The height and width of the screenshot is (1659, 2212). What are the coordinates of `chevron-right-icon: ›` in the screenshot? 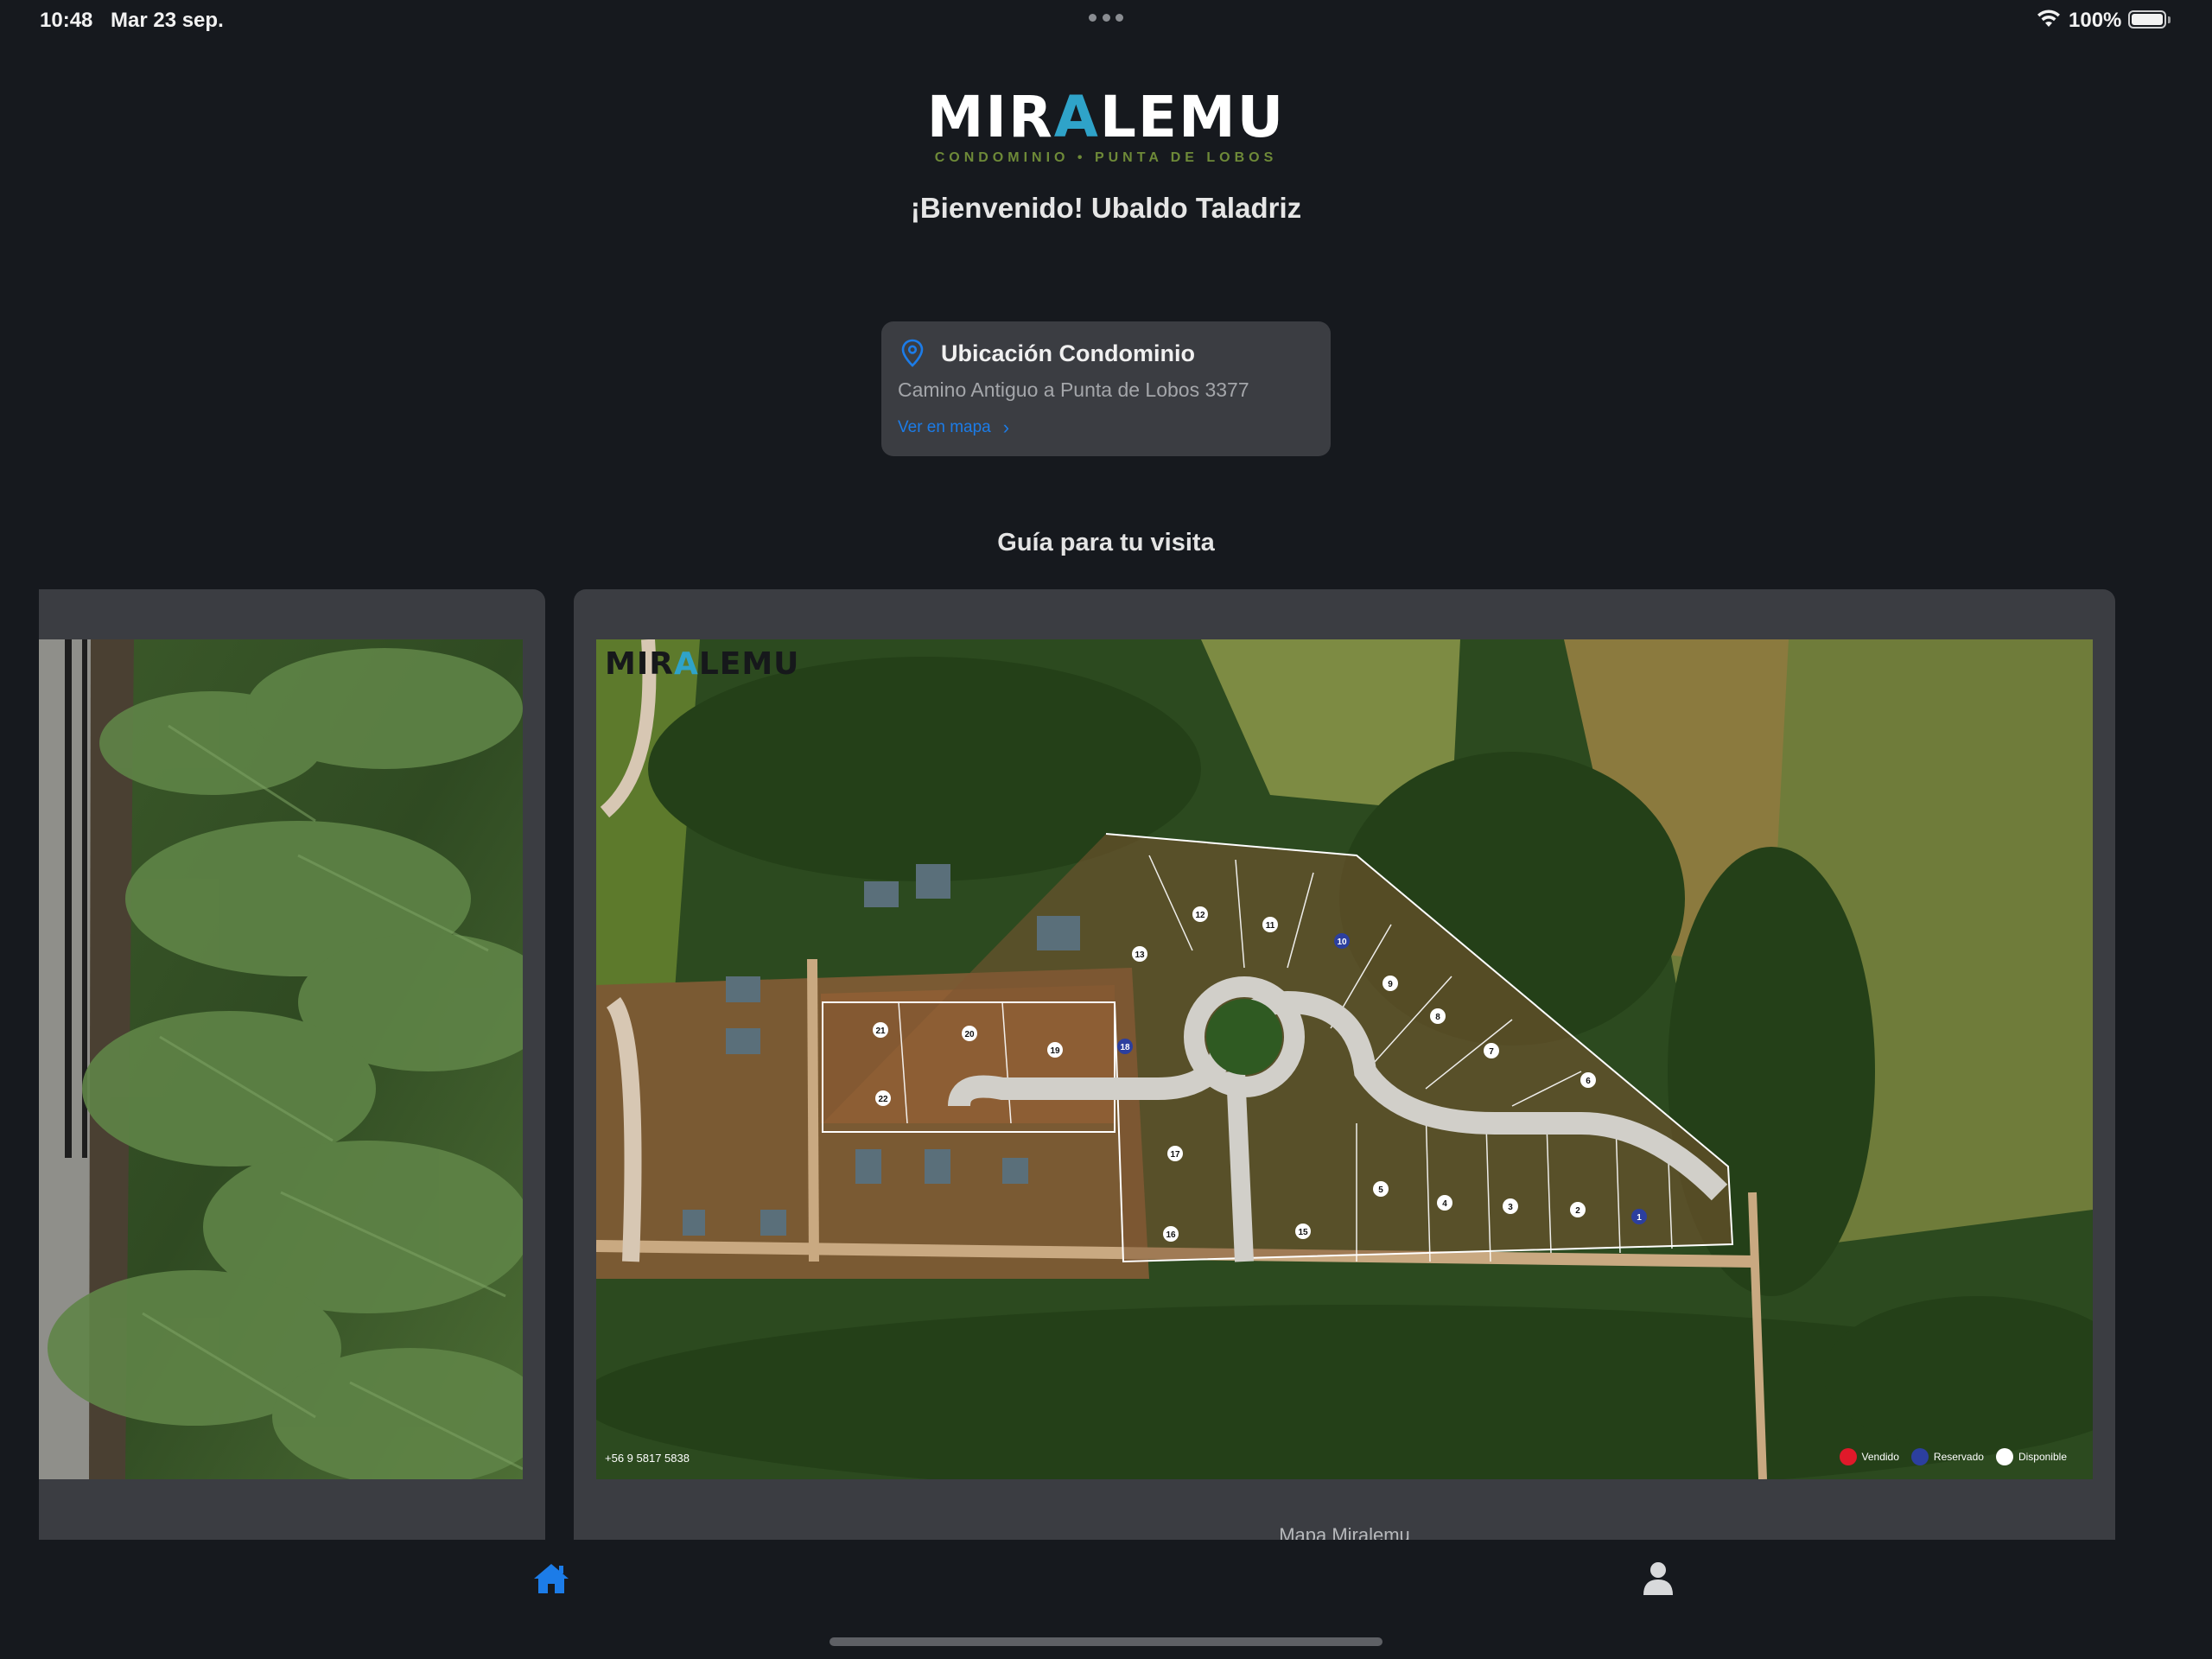 It's located at (1006, 427).